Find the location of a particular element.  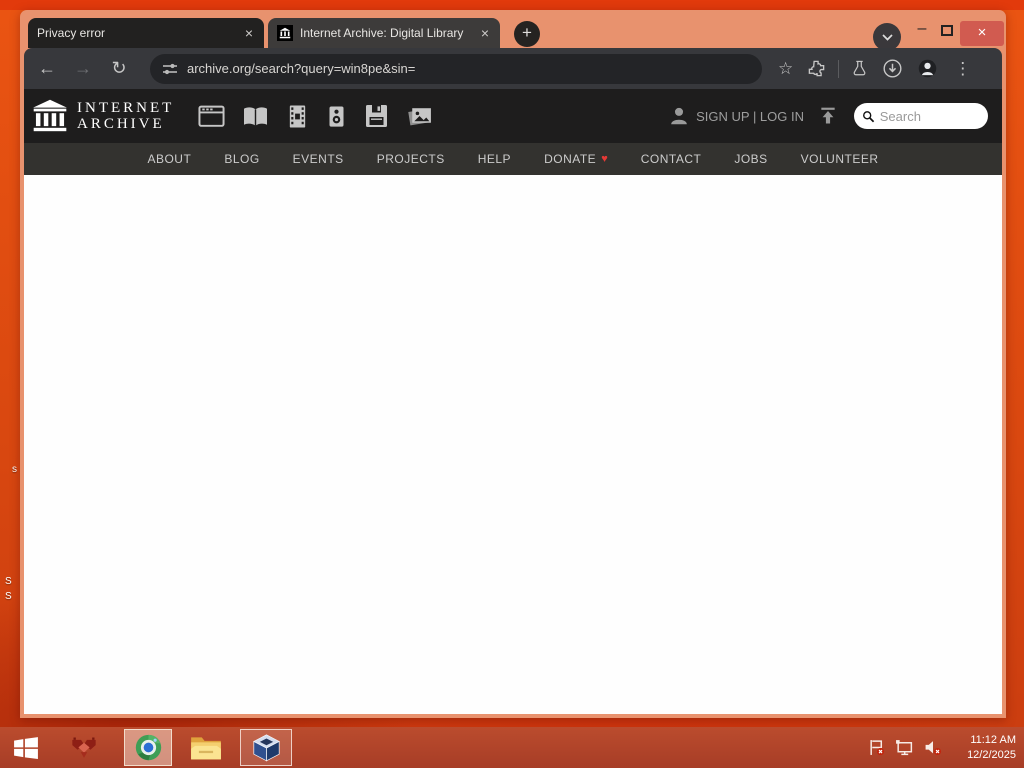

taskbar-clock: 11:12 AM 12/2/2025 is located at coordinates (985, 748).